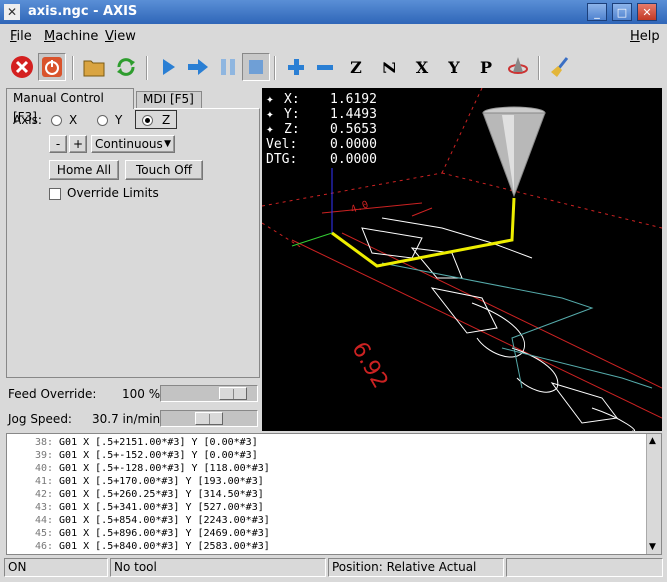  Describe the element at coordinates (138, 546) in the screenshot. I see `gcode-line: 46: G01 X [.5+840.00*#3] Y [2583.00*#3]` at that location.